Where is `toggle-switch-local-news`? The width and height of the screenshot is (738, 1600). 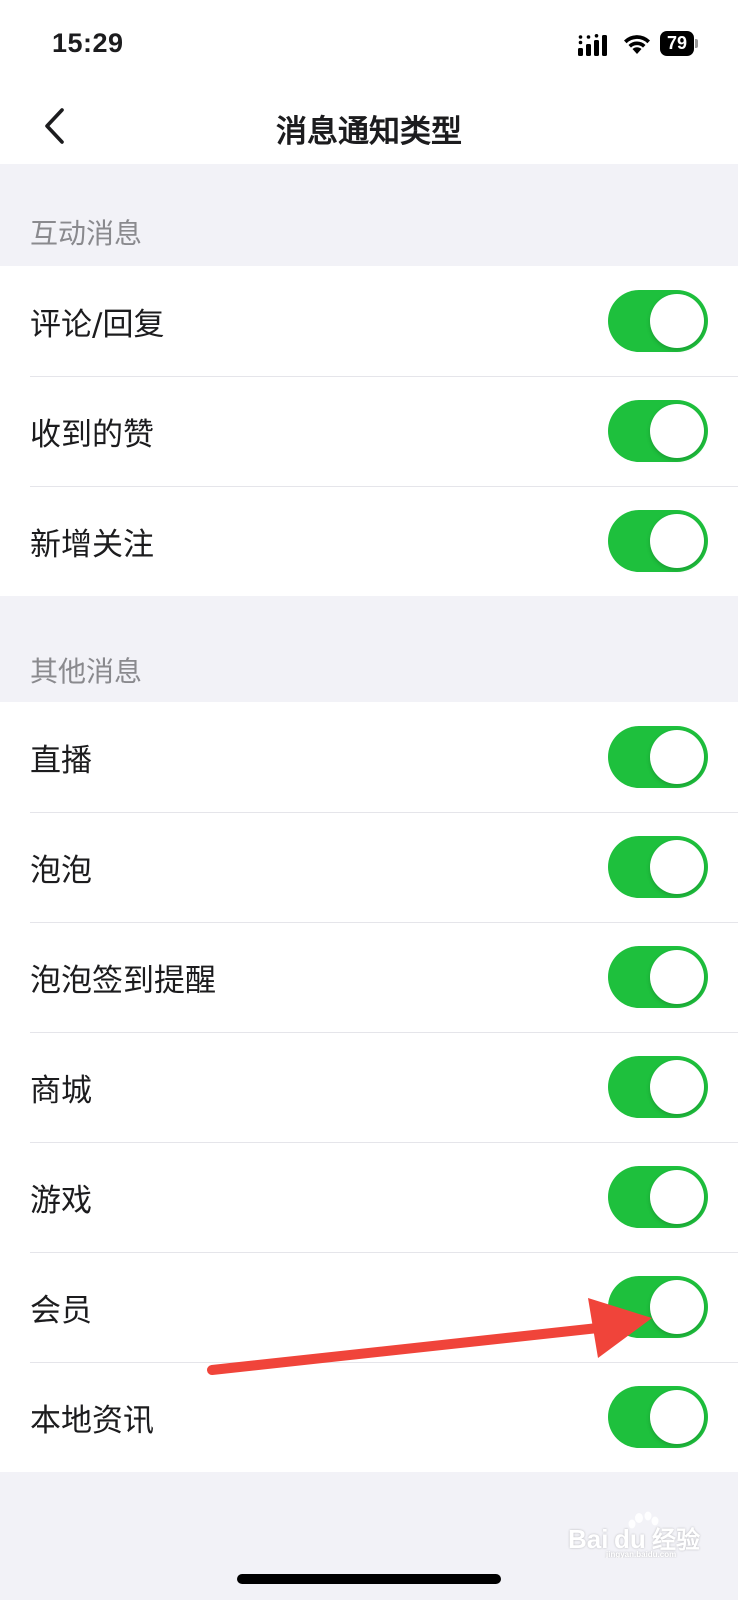
toggle-switch-local-news is located at coordinates (658, 1417).